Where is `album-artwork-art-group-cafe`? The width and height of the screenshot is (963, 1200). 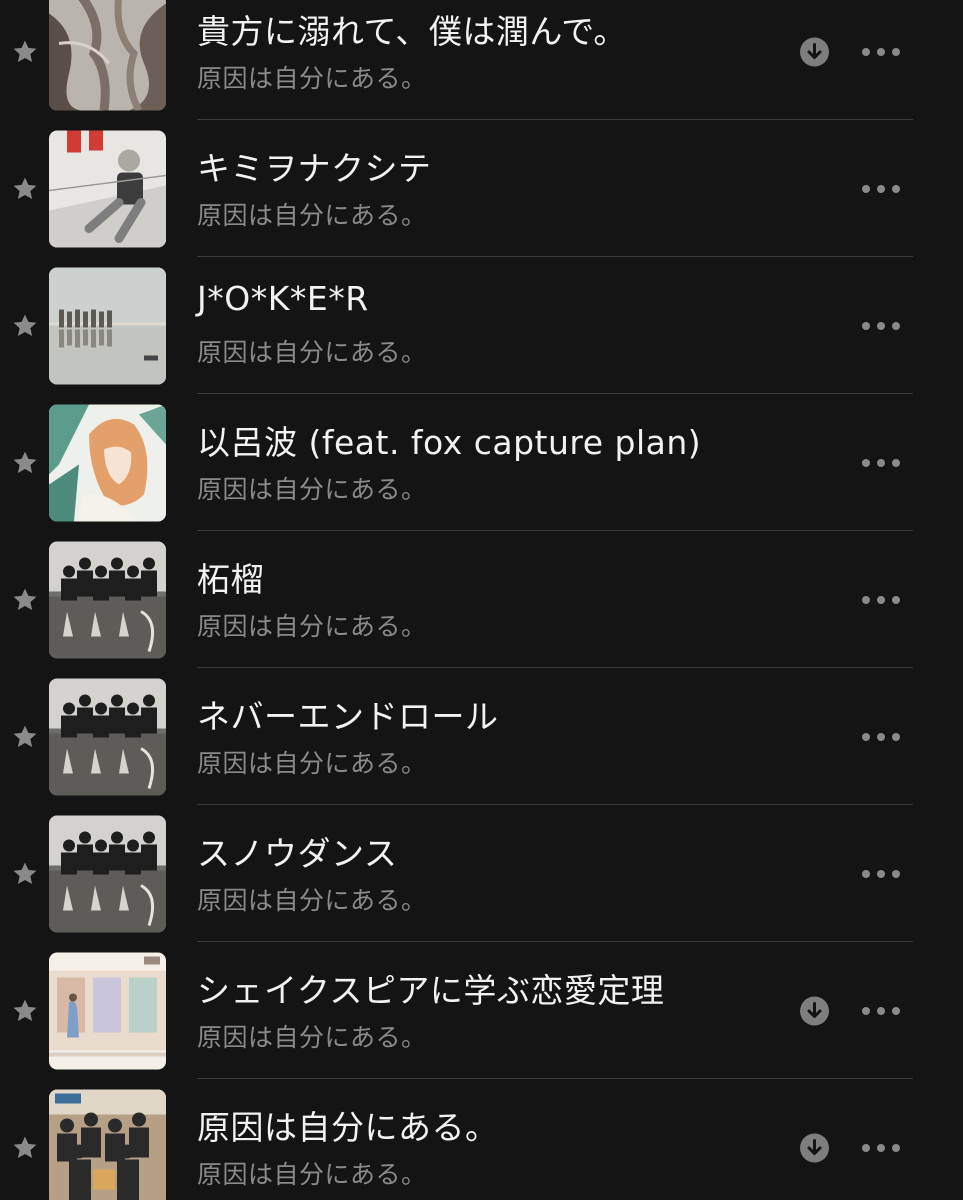
album-artwork-art-group-cafe is located at coordinates (107, 1144).